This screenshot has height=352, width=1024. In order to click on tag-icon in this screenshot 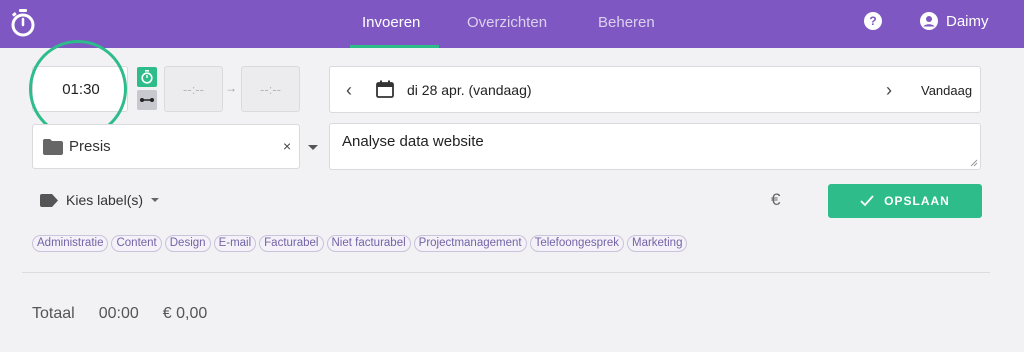, I will do `click(49, 200)`.